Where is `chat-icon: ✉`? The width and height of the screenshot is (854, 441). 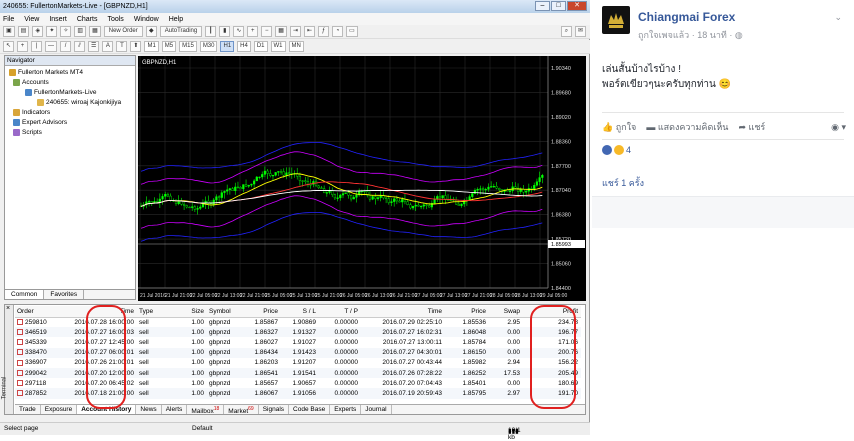
chat-icon: ✉ is located at coordinates (580, 31).